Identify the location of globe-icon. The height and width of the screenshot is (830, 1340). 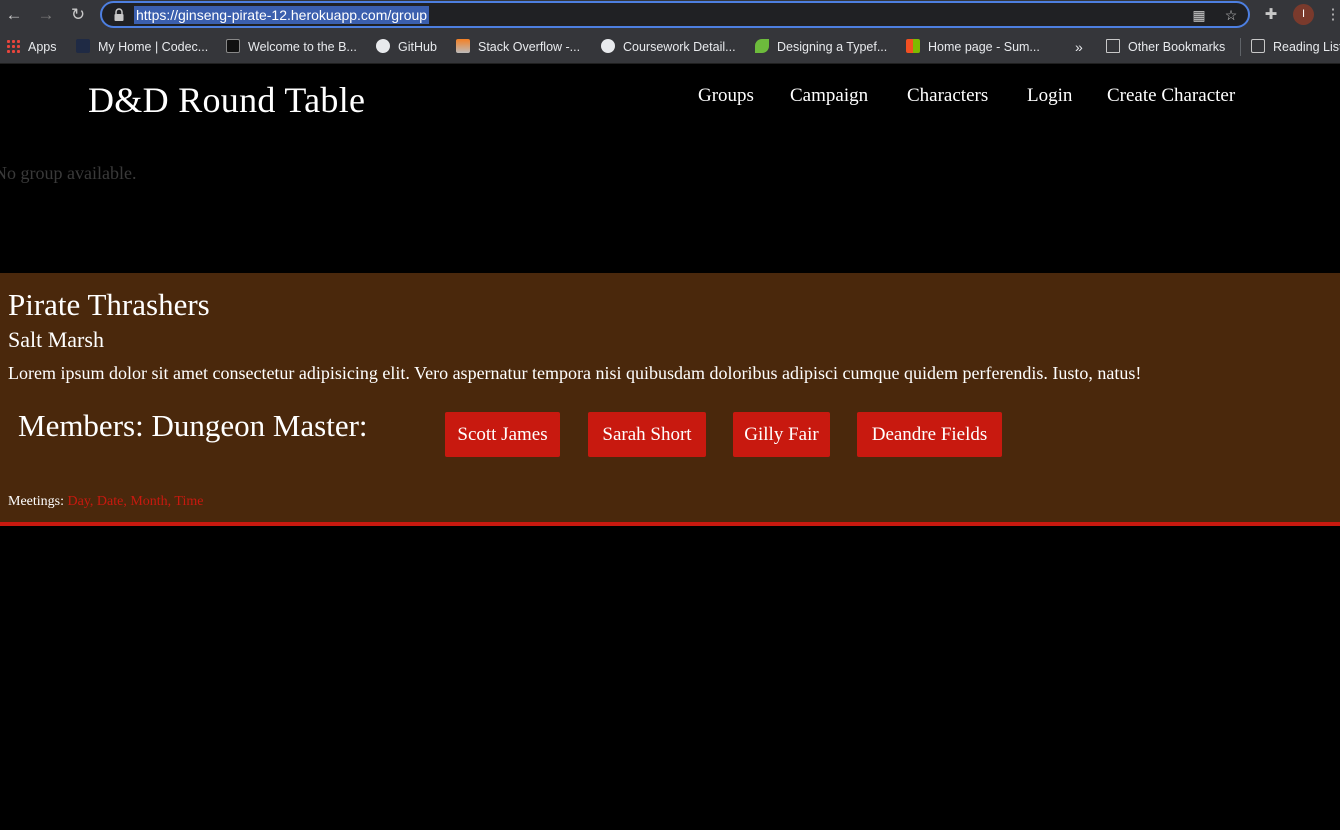
(608, 46).